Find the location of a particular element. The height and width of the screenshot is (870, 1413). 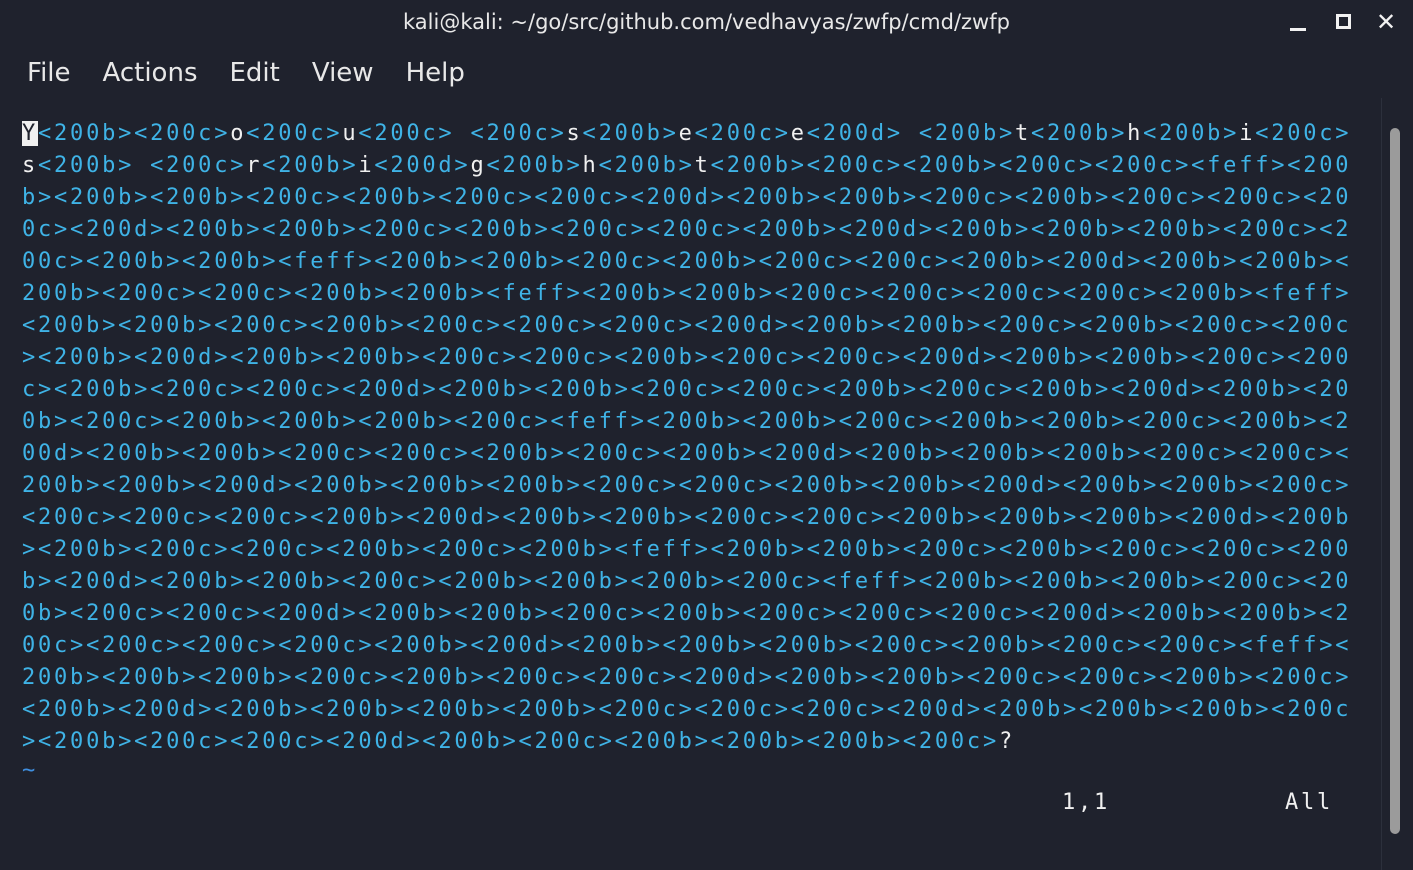

menu-file: File is located at coordinates (43, 75).